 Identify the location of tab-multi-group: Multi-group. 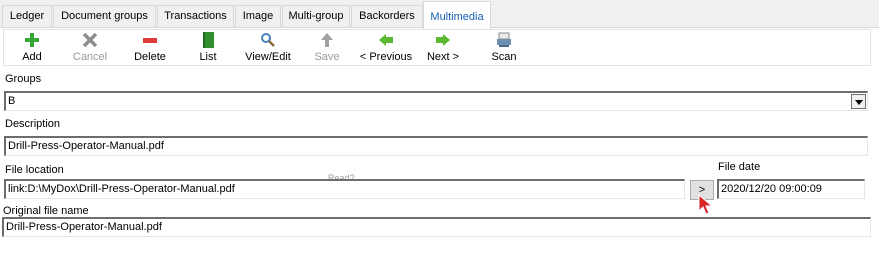
(316, 16).